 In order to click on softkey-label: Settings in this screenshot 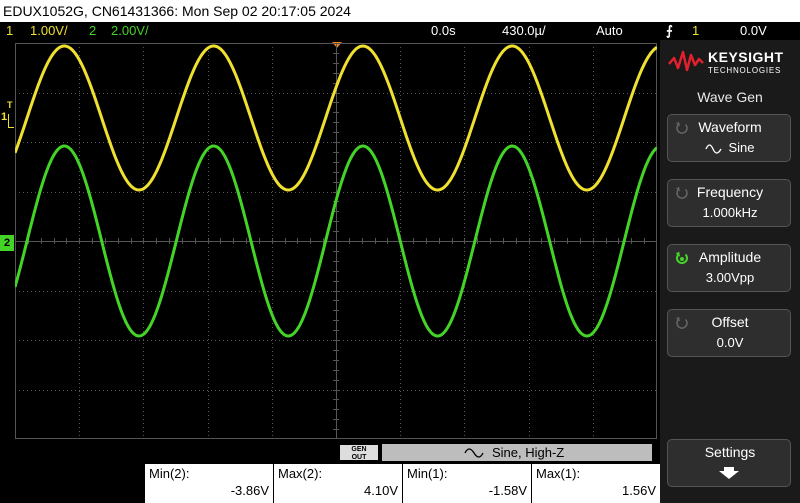, I will do `click(730, 452)`.